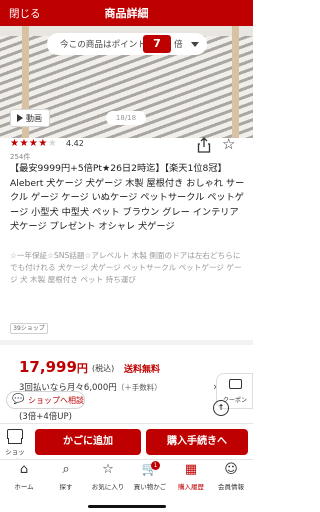 The width and height of the screenshot is (320, 512). Describe the element at coordinates (204, 145) in the screenshot. I see `share-icon` at that location.